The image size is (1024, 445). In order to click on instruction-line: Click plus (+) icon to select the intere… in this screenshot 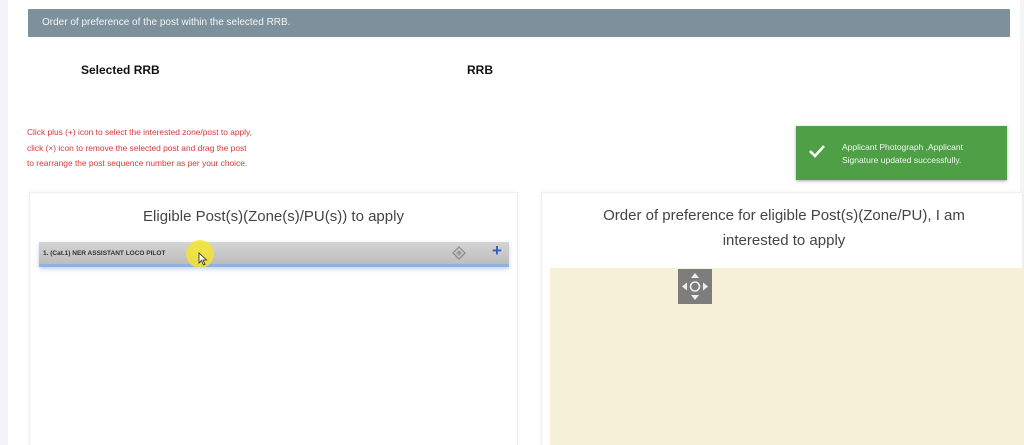, I will do `click(139, 132)`.